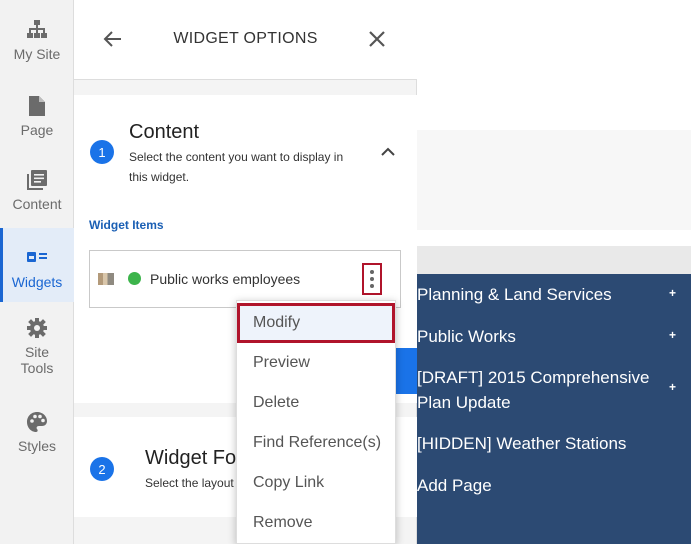  What do you see at coordinates (317, 523) in the screenshot?
I see `menu-item-remove: Remove` at bounding box center [317, 523].